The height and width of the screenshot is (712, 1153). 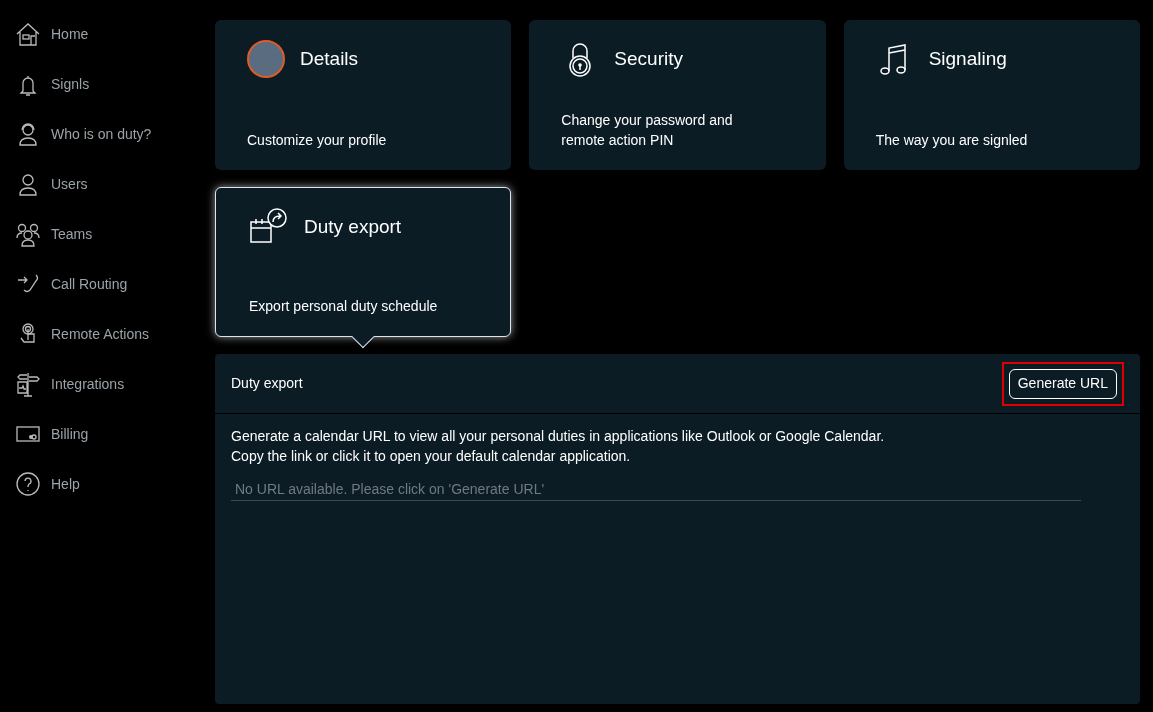 I want to click on settings-card: Details Customize your profile, so click(x=363, y=95).